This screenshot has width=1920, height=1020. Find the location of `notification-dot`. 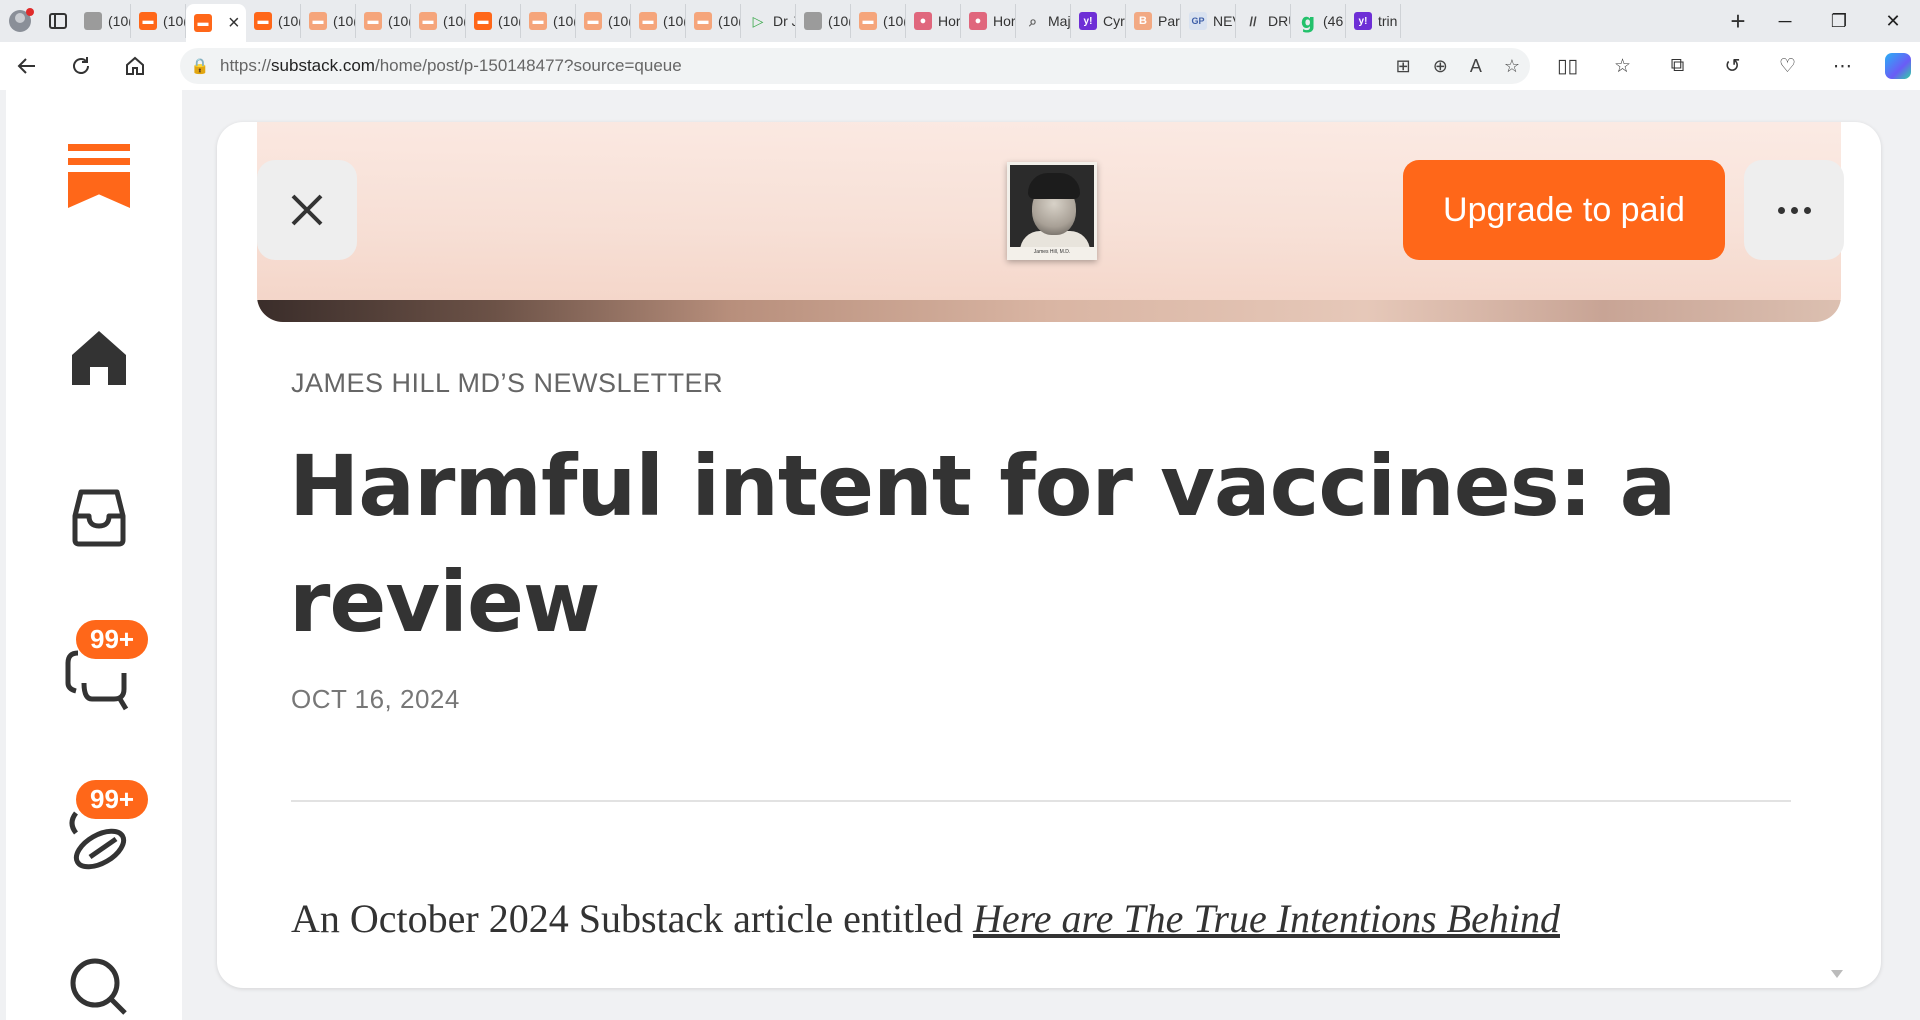

notification-dot is located at coordinates (30, 12).